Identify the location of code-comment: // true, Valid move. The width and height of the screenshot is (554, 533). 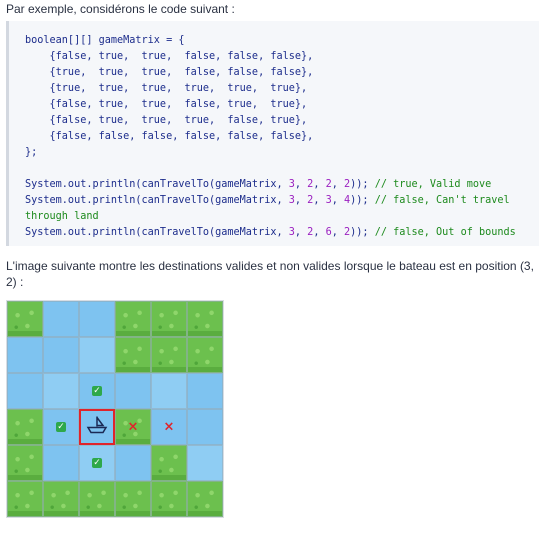
(433, 184).